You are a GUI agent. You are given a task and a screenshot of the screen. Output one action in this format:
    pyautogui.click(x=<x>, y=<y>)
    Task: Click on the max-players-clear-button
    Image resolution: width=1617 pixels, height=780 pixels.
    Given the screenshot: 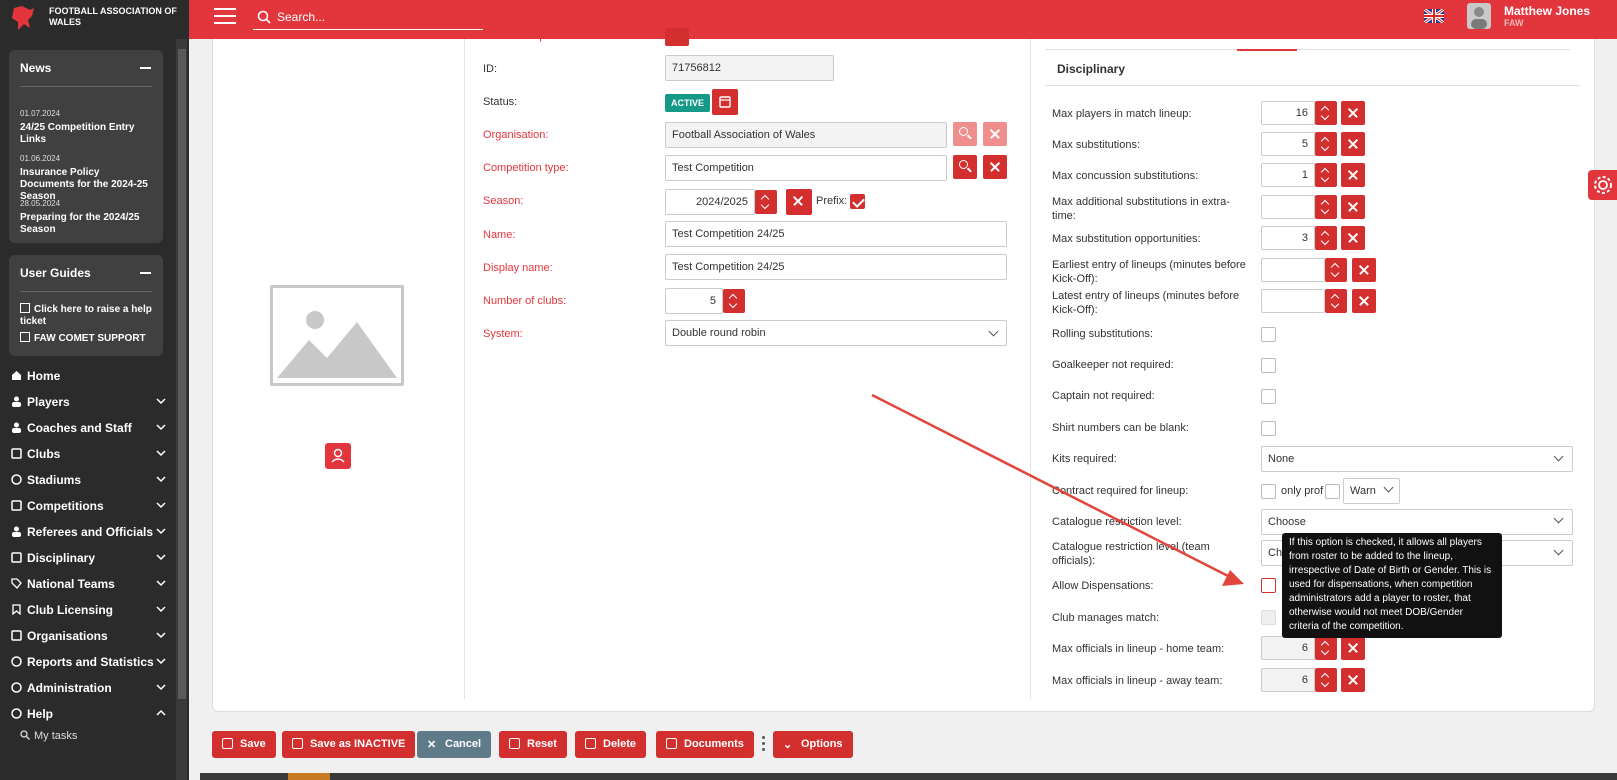 What is the action you would take?
    pyautogui.click(x=1353, y=113)
    